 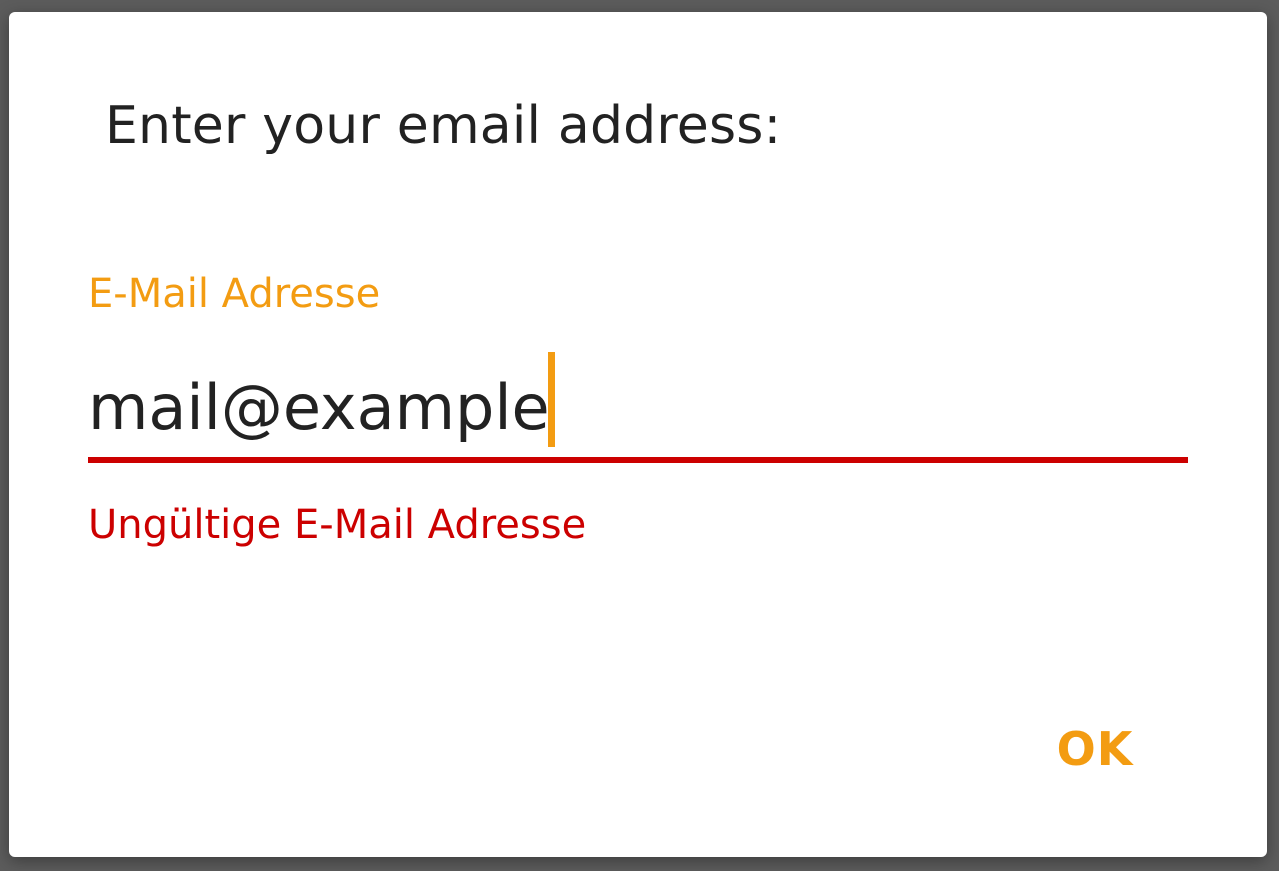 I want to click on email-field: mail@example, so click(x=638, y=404).